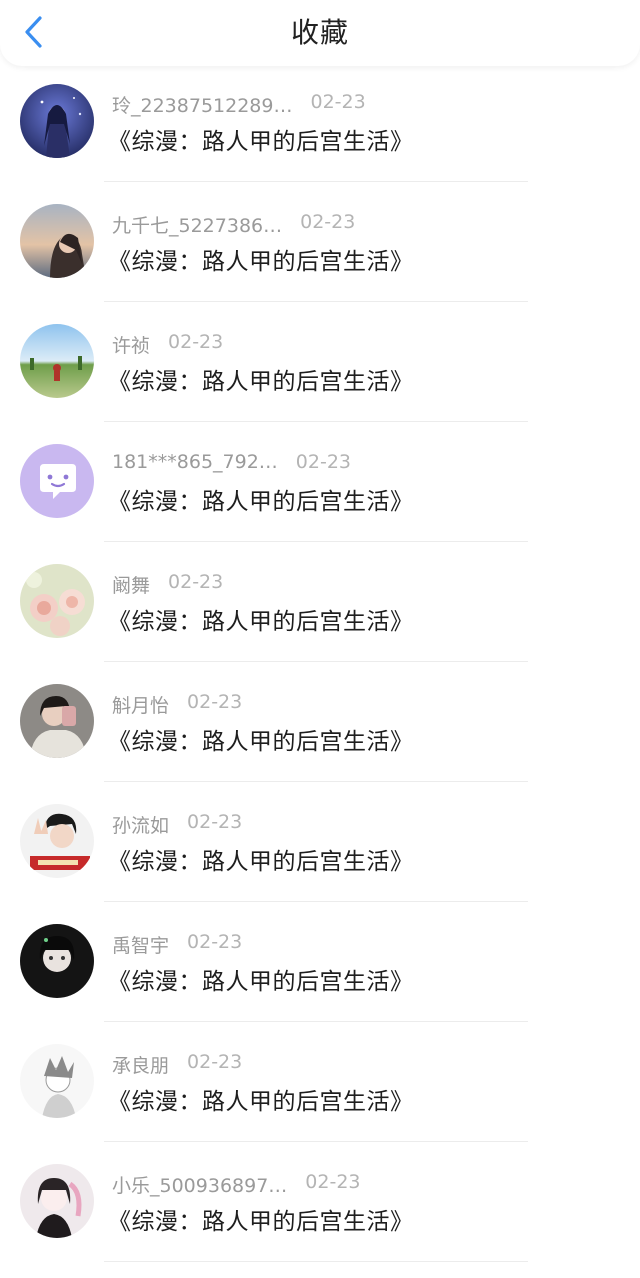  I want to click on username: 斛月怡, so click(141, 706).